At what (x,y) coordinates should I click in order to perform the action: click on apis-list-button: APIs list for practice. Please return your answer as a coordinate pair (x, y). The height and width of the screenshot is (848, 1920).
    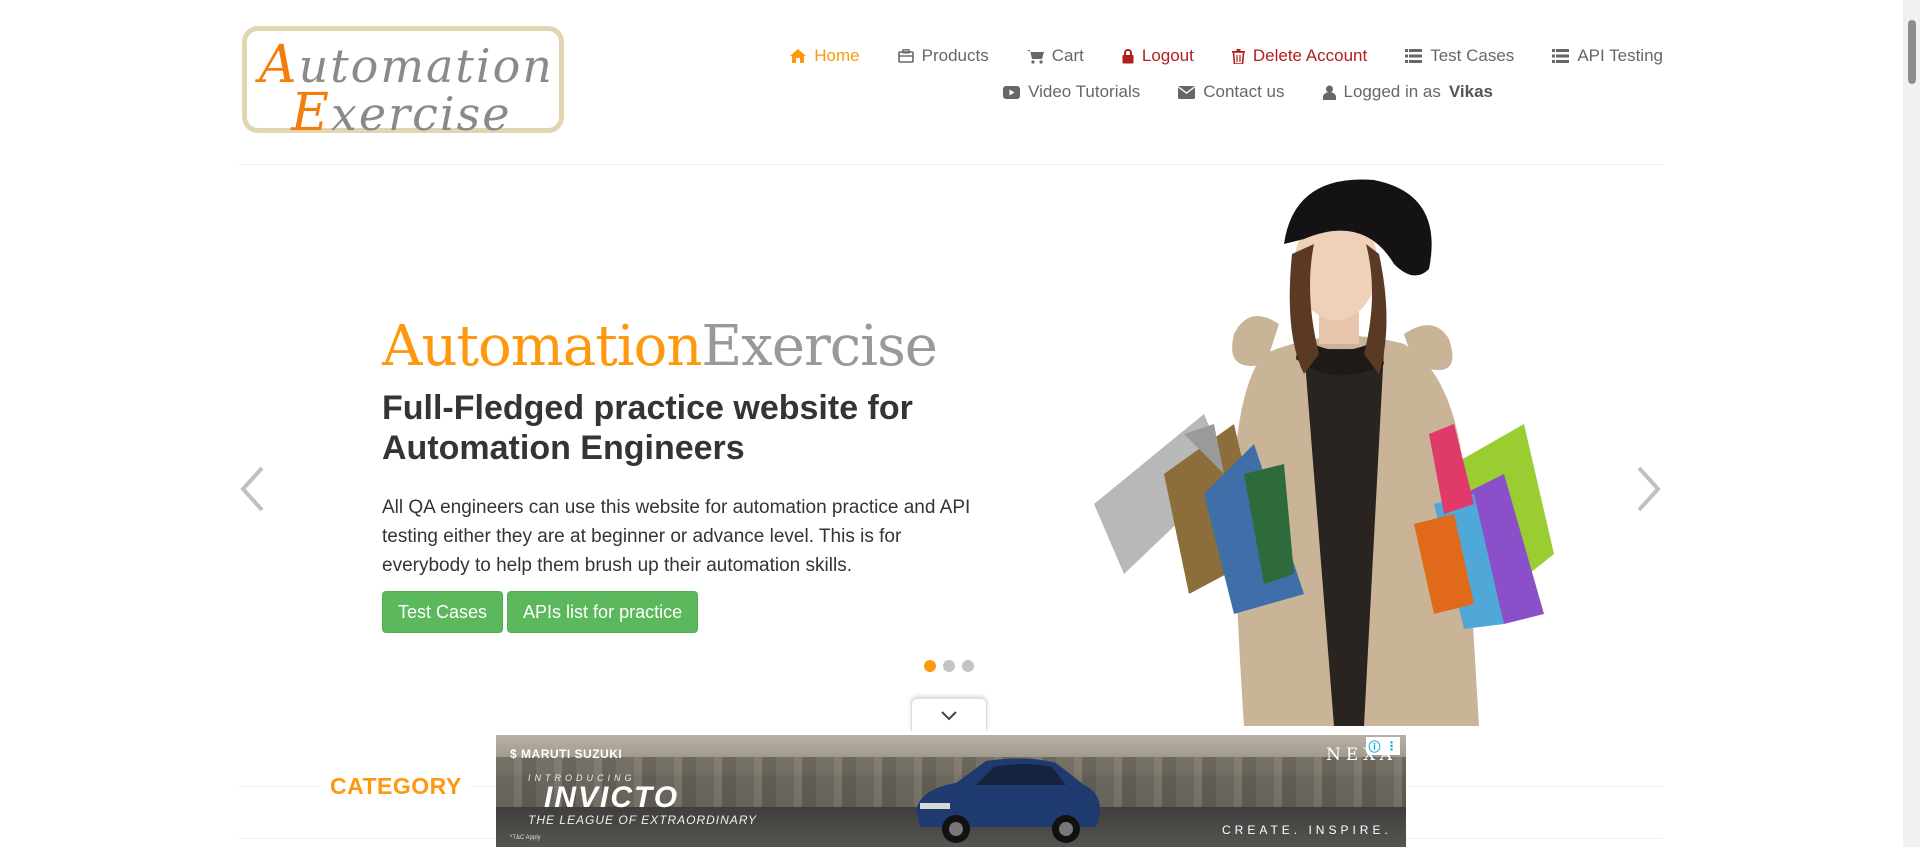
    Looking at the image, I should click on (603, 612).